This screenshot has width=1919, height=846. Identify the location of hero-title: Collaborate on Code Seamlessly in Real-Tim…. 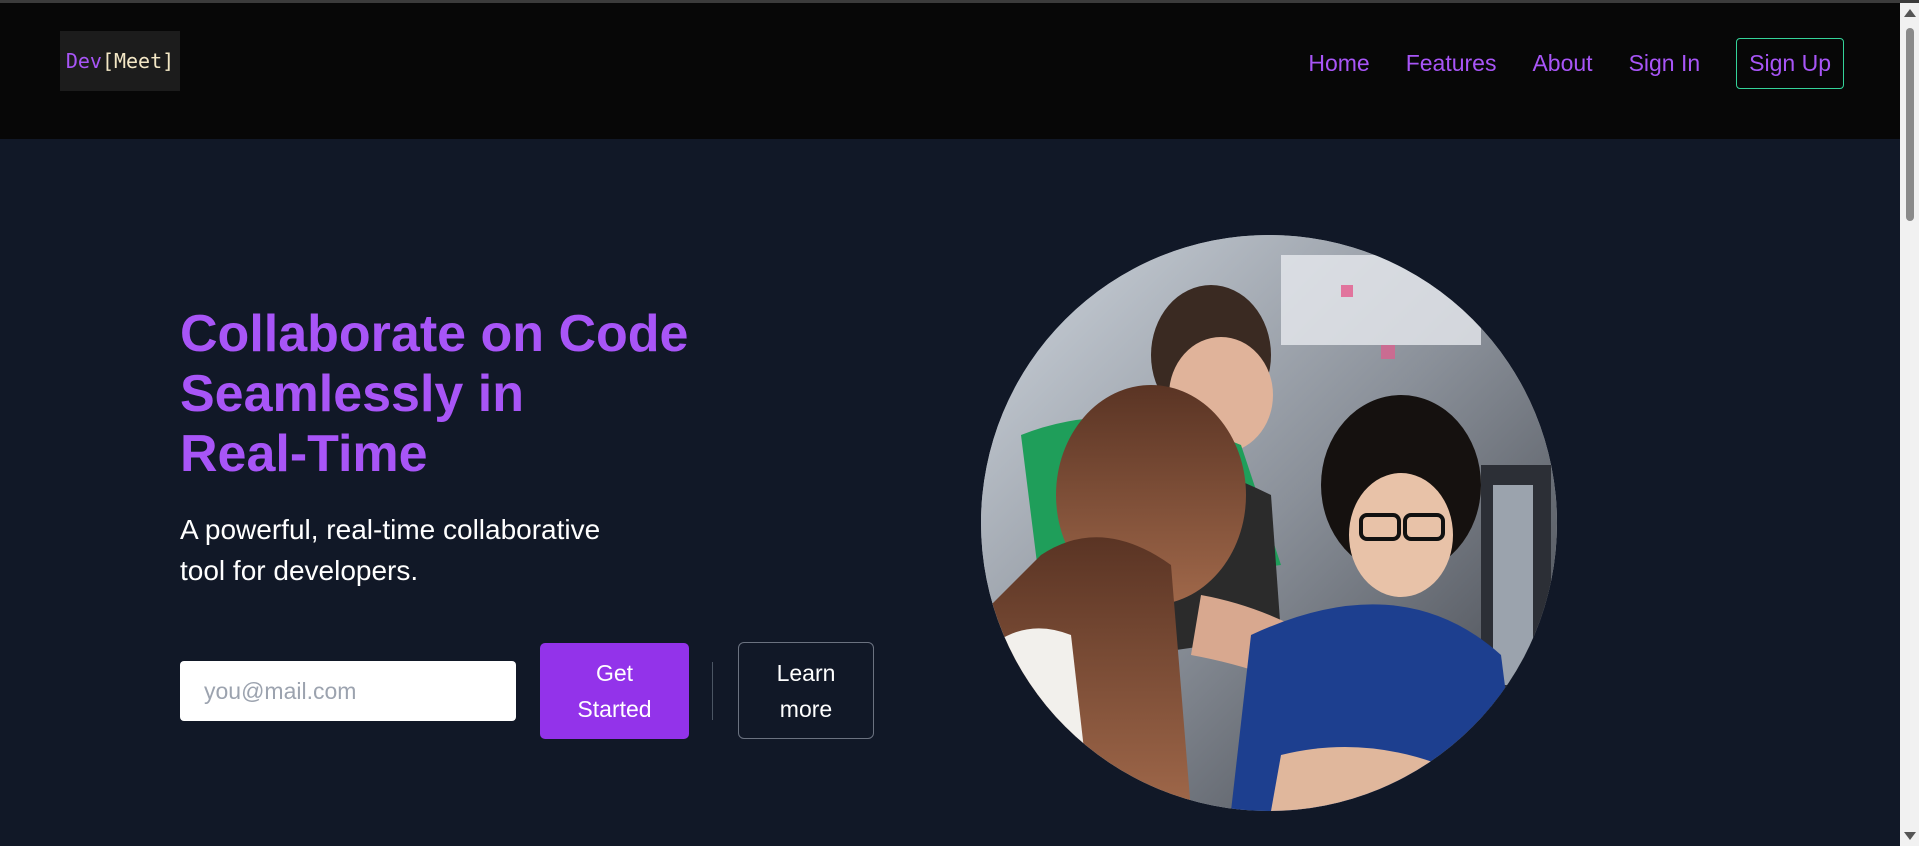
(480, 394).